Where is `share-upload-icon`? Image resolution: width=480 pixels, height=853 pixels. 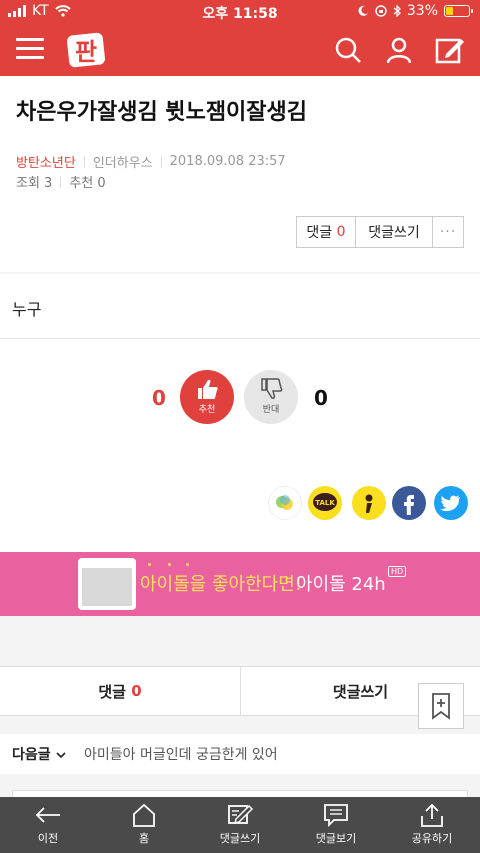 share-upload-icon is located at coordinates (432, 815).